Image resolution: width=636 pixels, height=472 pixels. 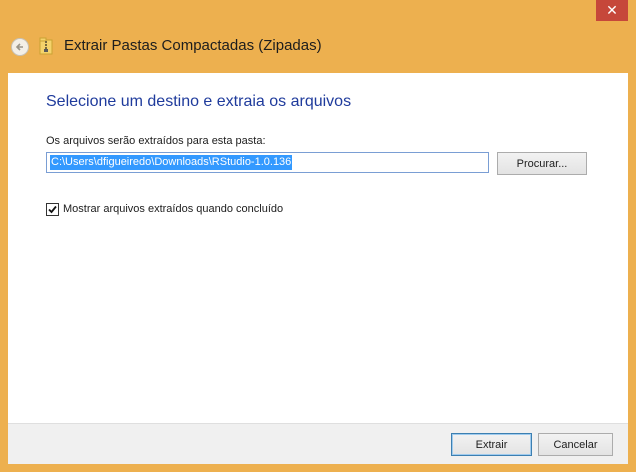 What do you see at coordinates (575, 444) in the screenshot?
I see `cancel-button: Cancelar` at bounding box center [575, 444].